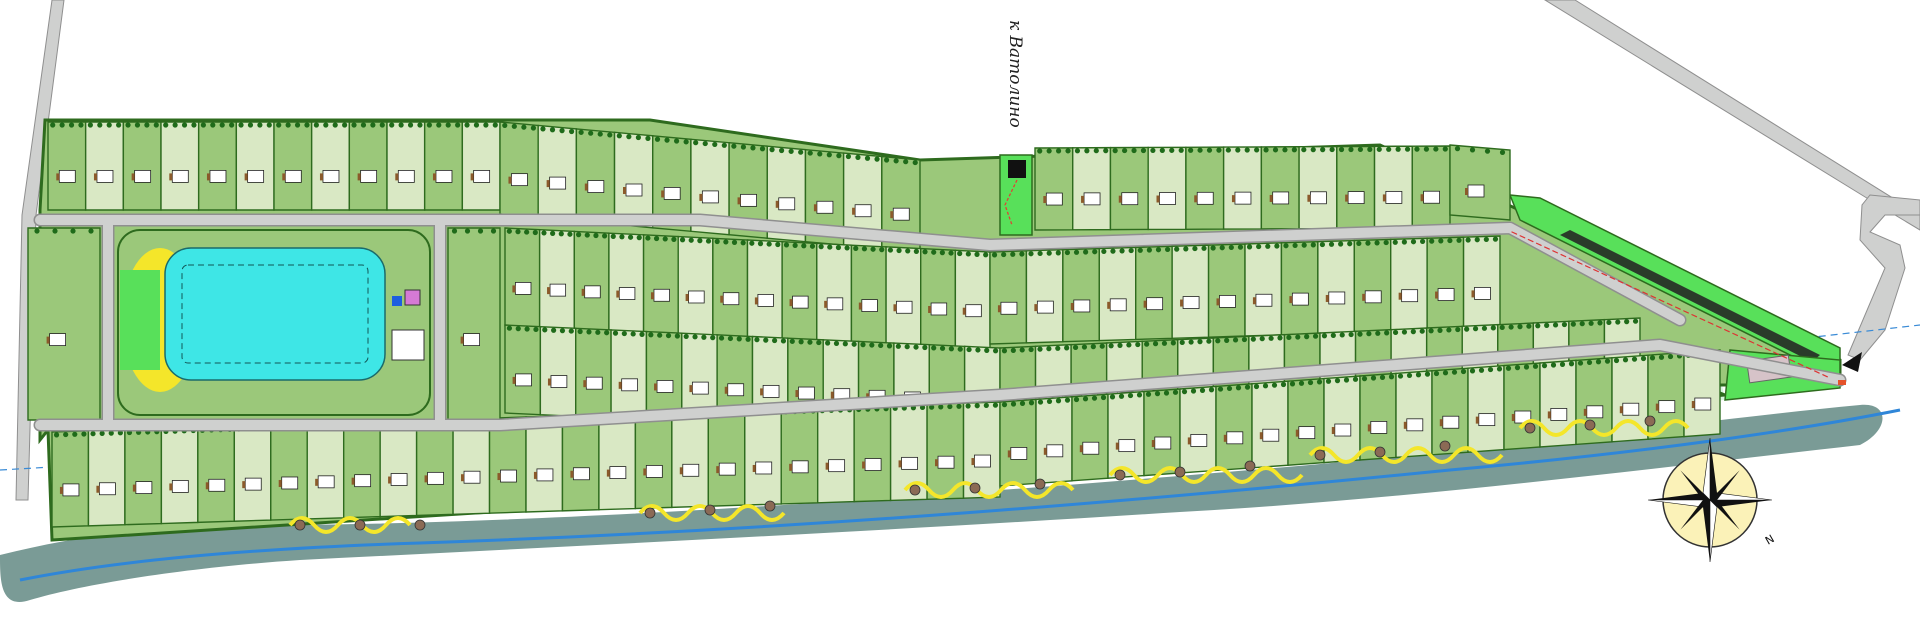 Image resolution: width=1920 pixels, height=630 pixels. Describe the element at coordinates (408, 345) in the screenshot. I see `pool-pavilion` at that location.